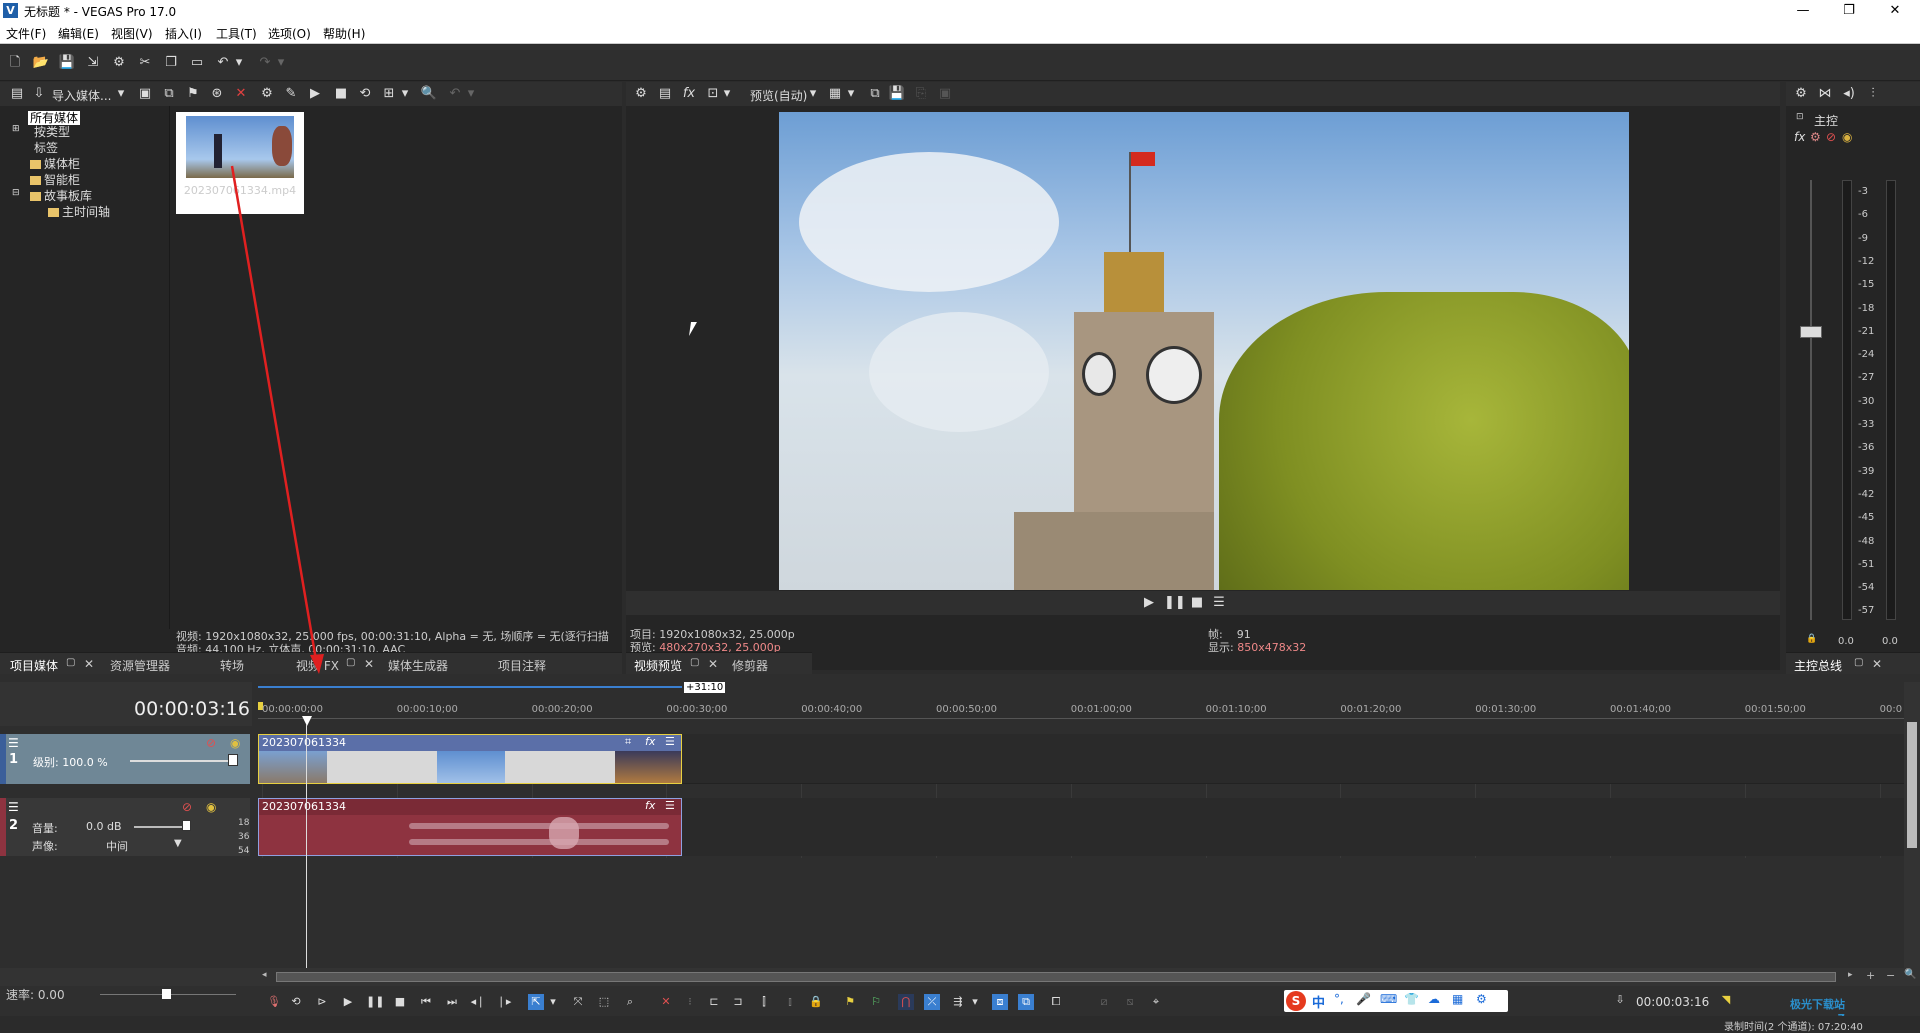  What do you see at coordinates (932, 1002) in the screenshot?
I see `auto-crossfade-icon: ⤫` at bounding box center [932, 1002].